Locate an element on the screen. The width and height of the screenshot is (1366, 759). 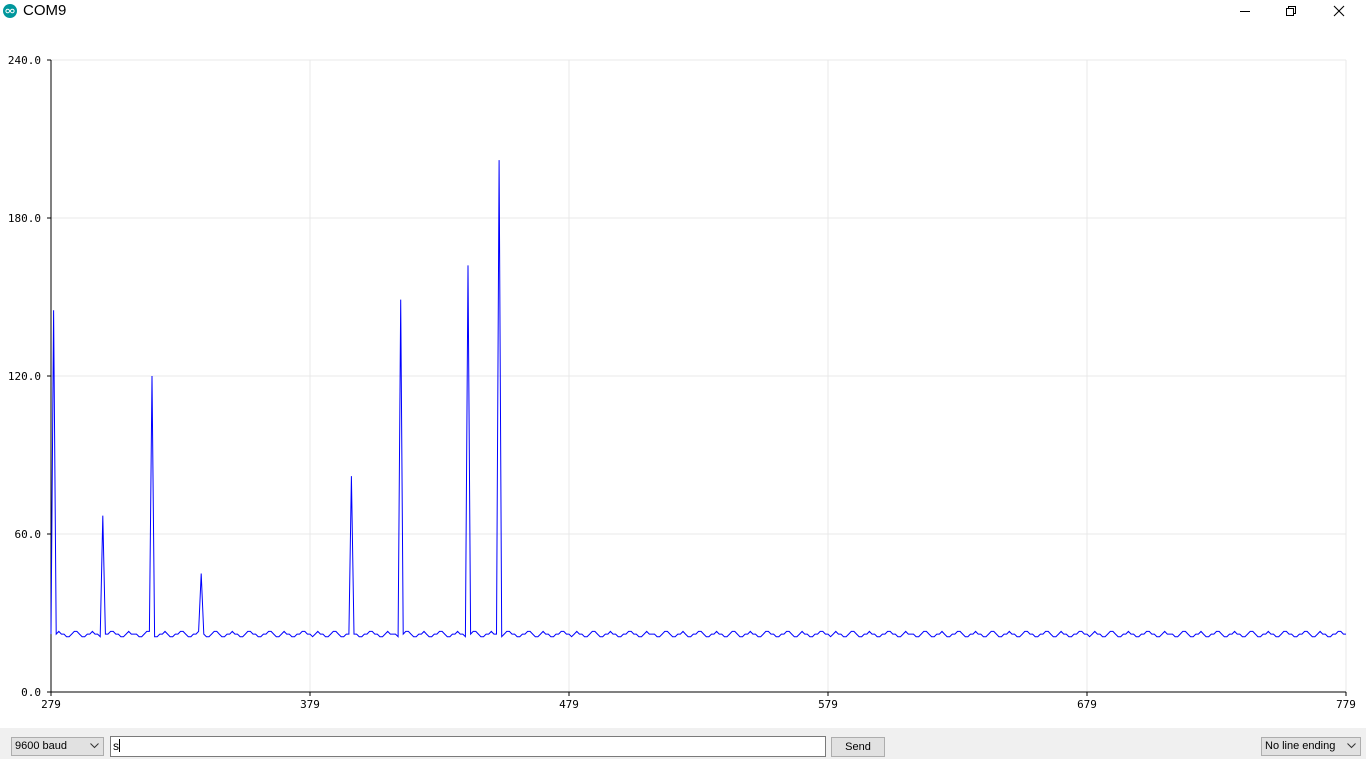
y-tick-label: 60.0 is located at coordinates (28, 534).